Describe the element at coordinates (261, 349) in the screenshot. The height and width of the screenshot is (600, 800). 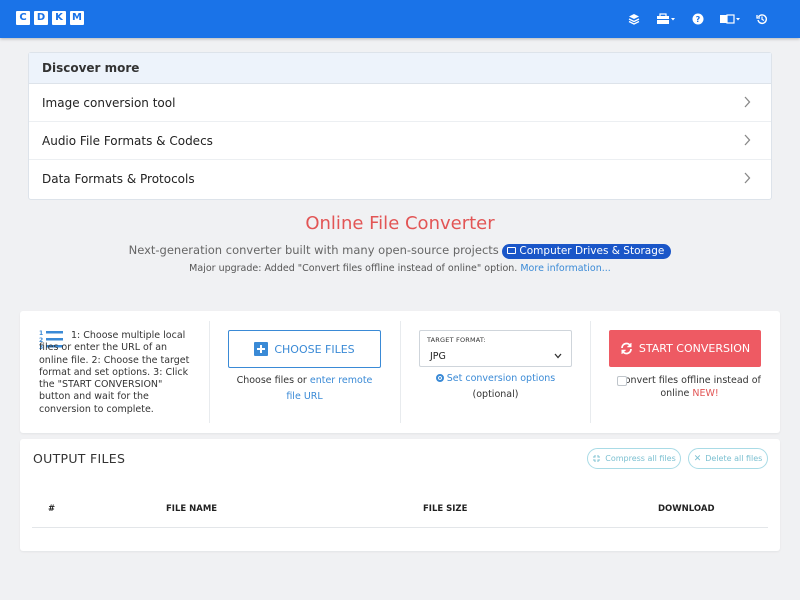
I see `plus-icon` at that location.